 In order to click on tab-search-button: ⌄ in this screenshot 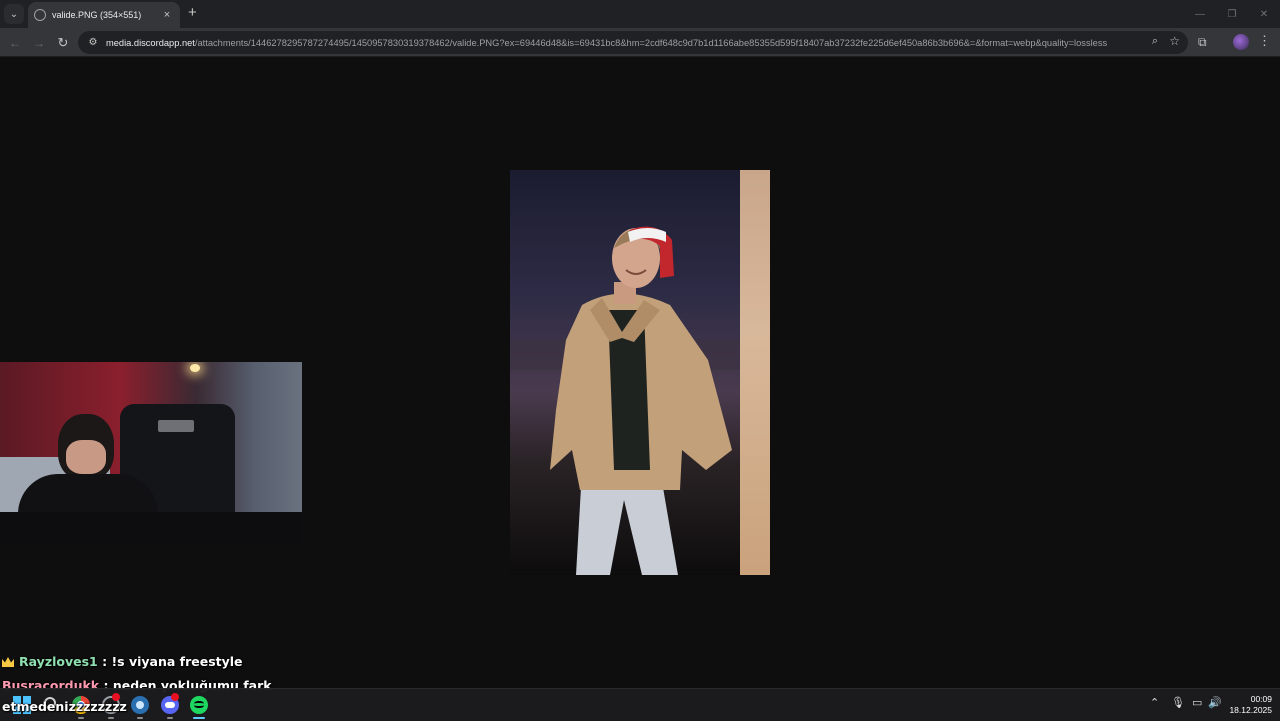, I will do `click(14, 14)`.